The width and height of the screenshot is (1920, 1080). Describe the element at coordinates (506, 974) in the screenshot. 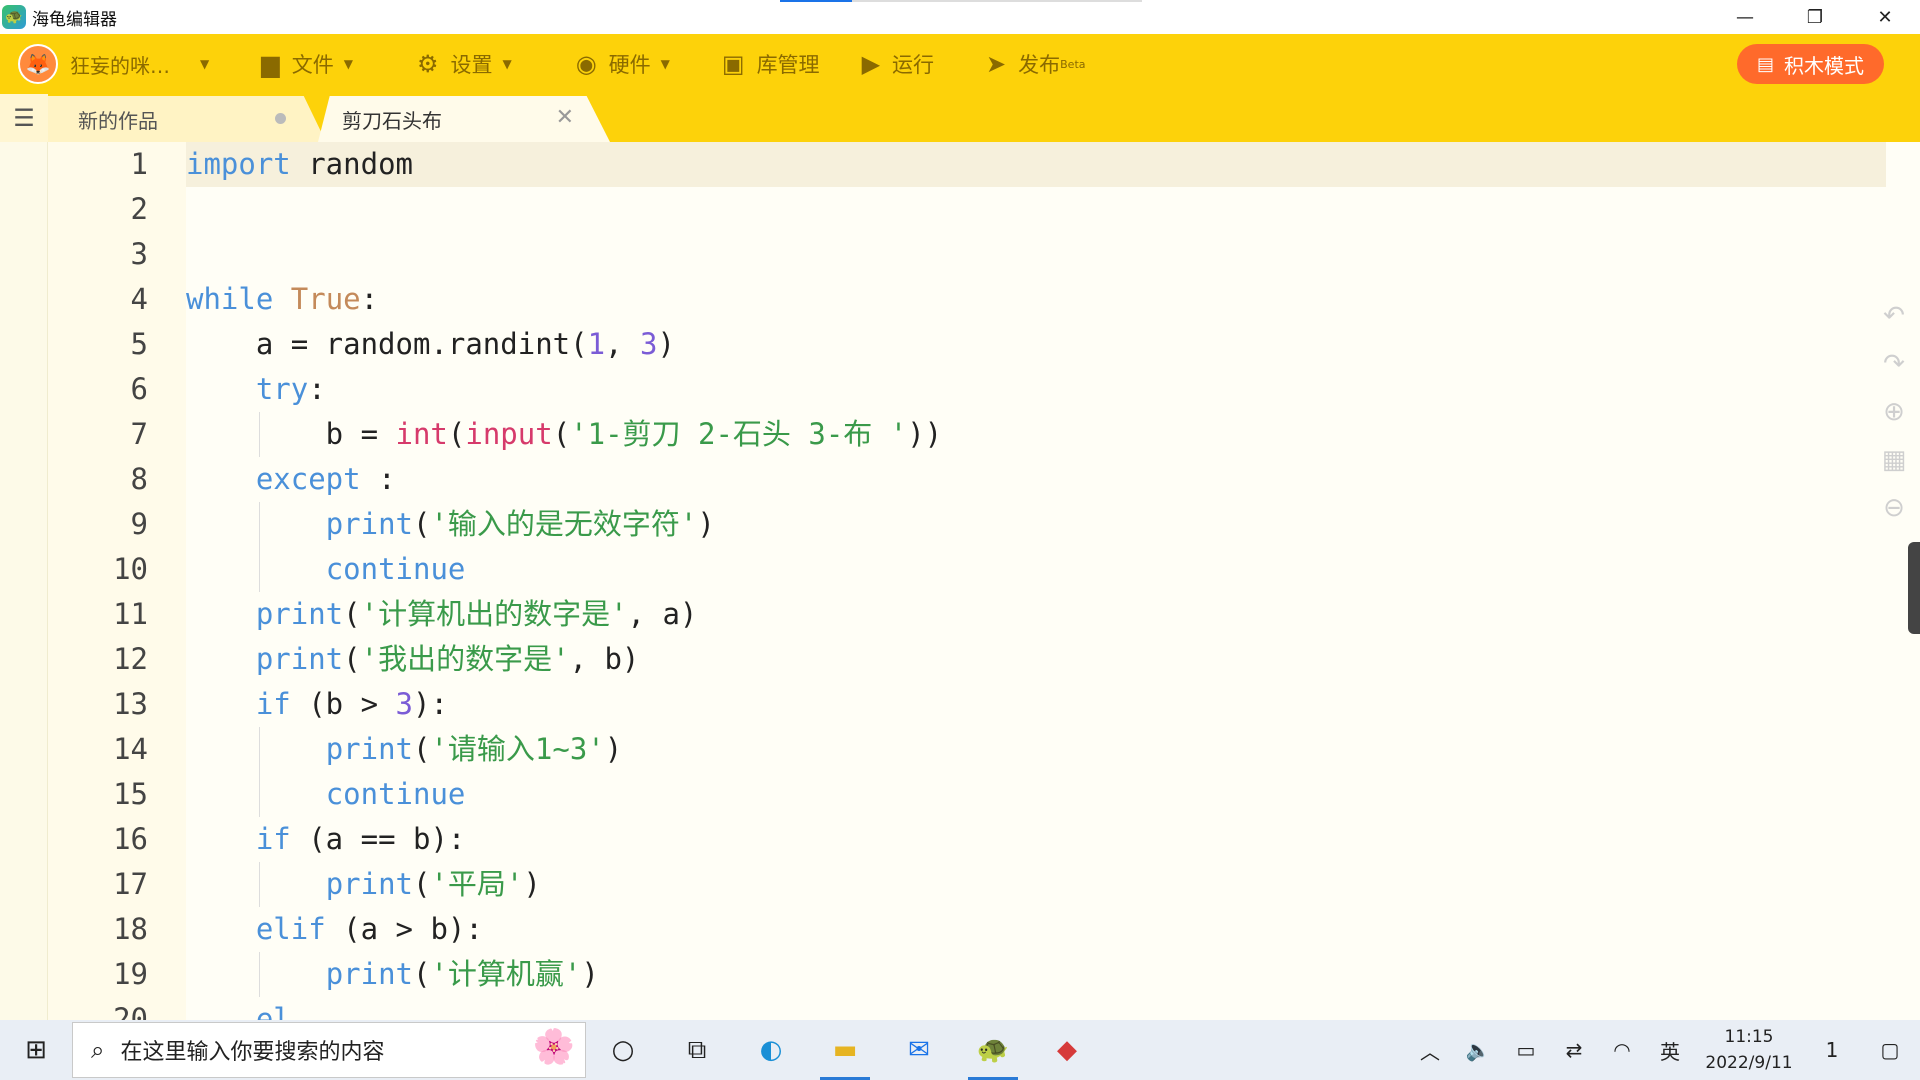

I see `code-token: '计算机赢'` at that location.